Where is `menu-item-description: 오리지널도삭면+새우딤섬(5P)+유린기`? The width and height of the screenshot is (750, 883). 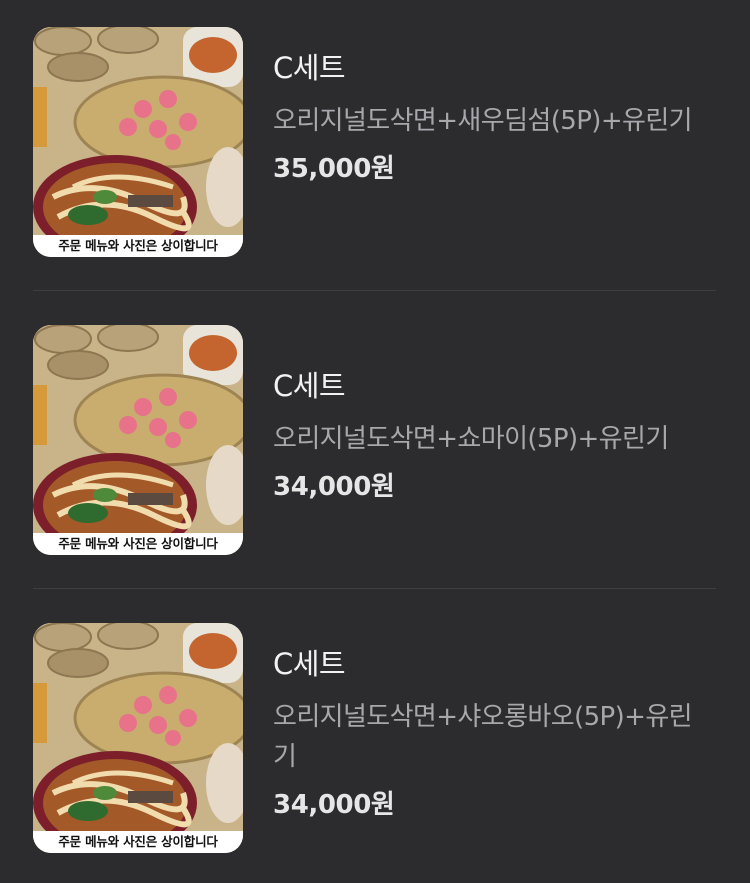
menu-item-description: 오리지널도삭면+새우딤섬(5P)+유린기 is located at coordinates (483, 121).